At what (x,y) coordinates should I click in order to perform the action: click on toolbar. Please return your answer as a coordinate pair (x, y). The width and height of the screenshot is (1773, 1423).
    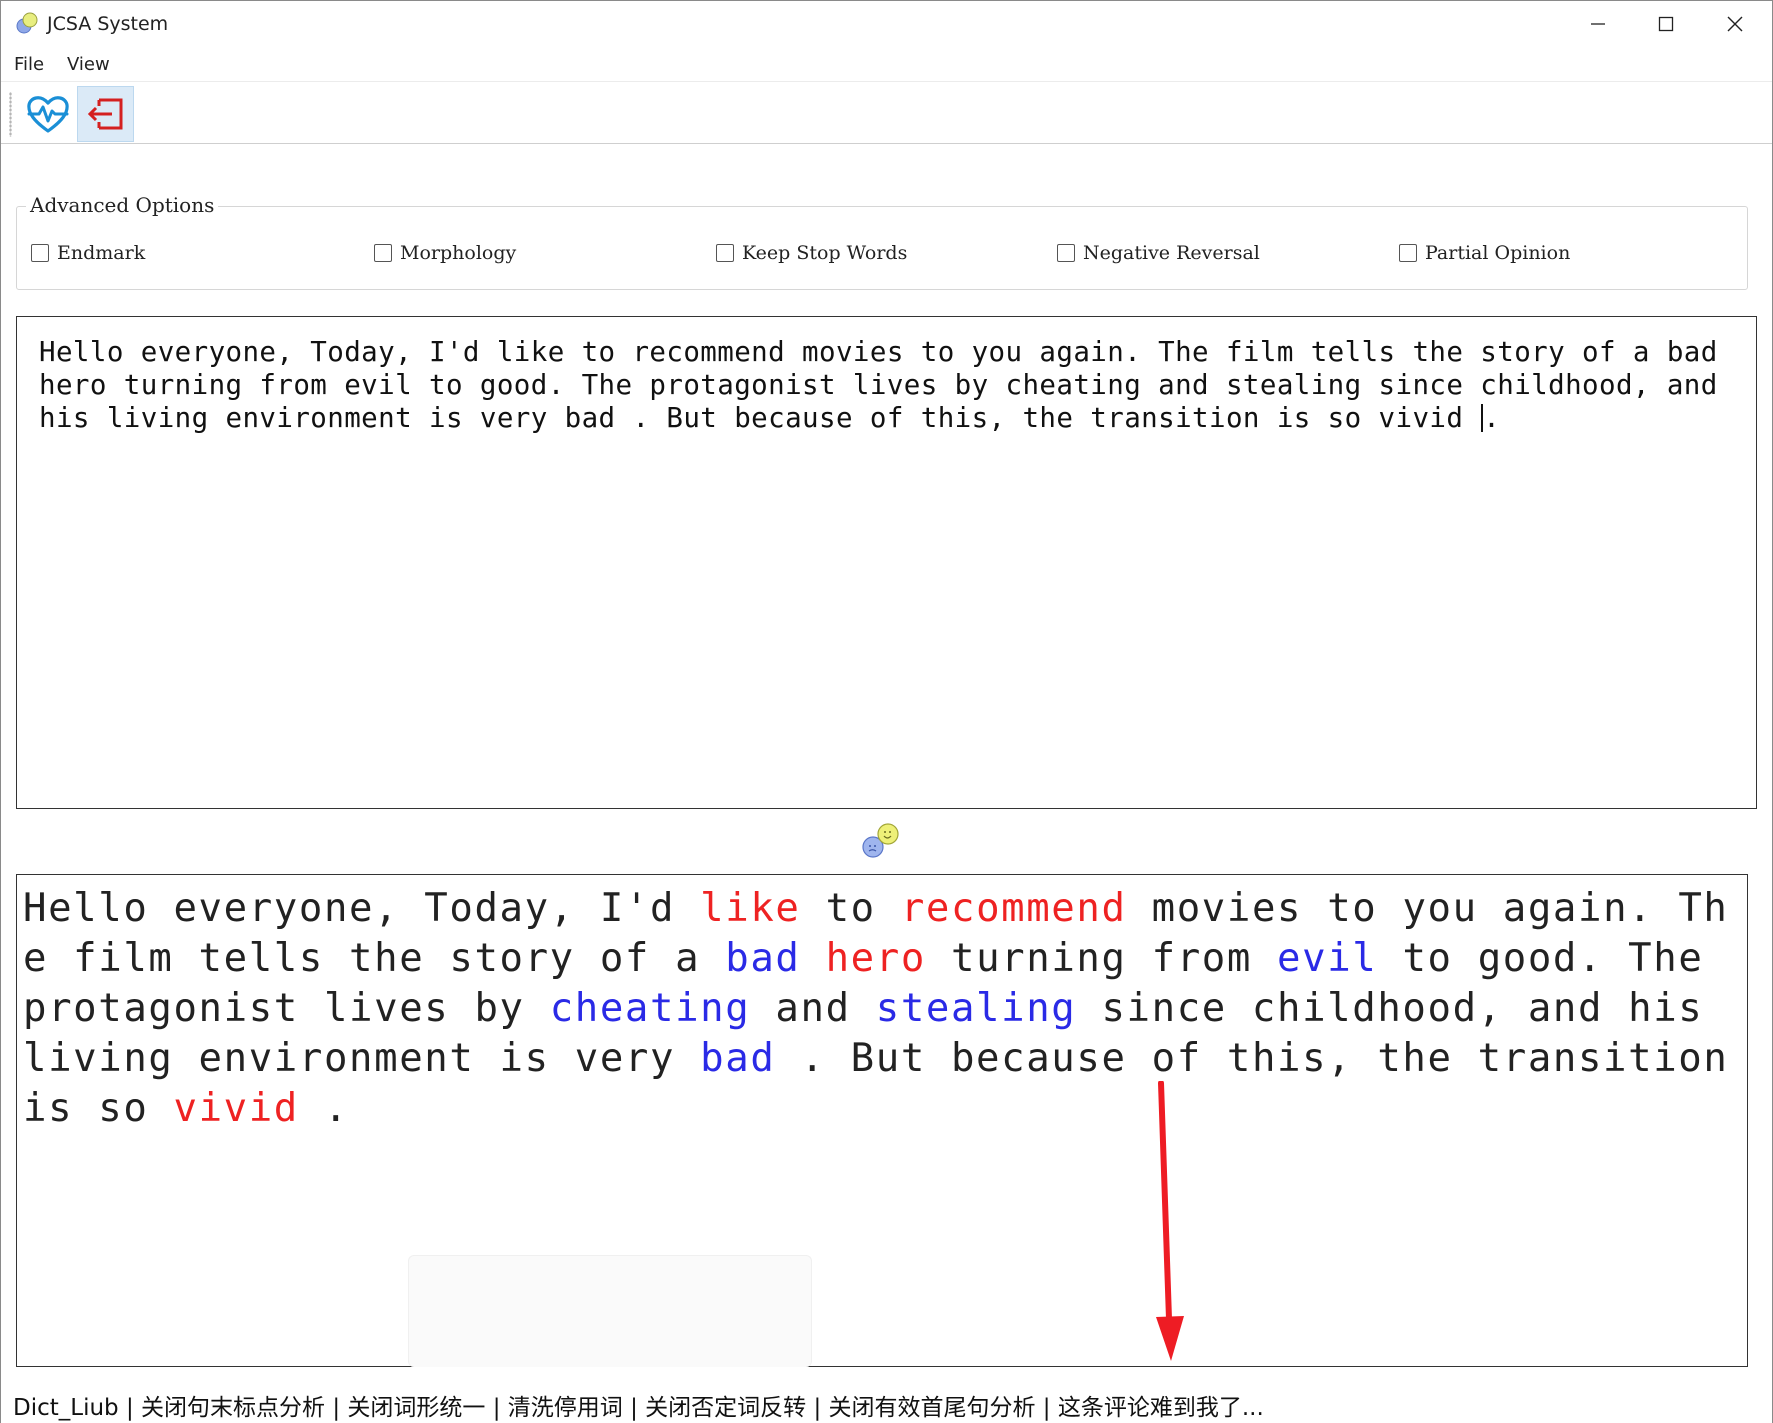
    Looking at the image, I should click on (886, 112).